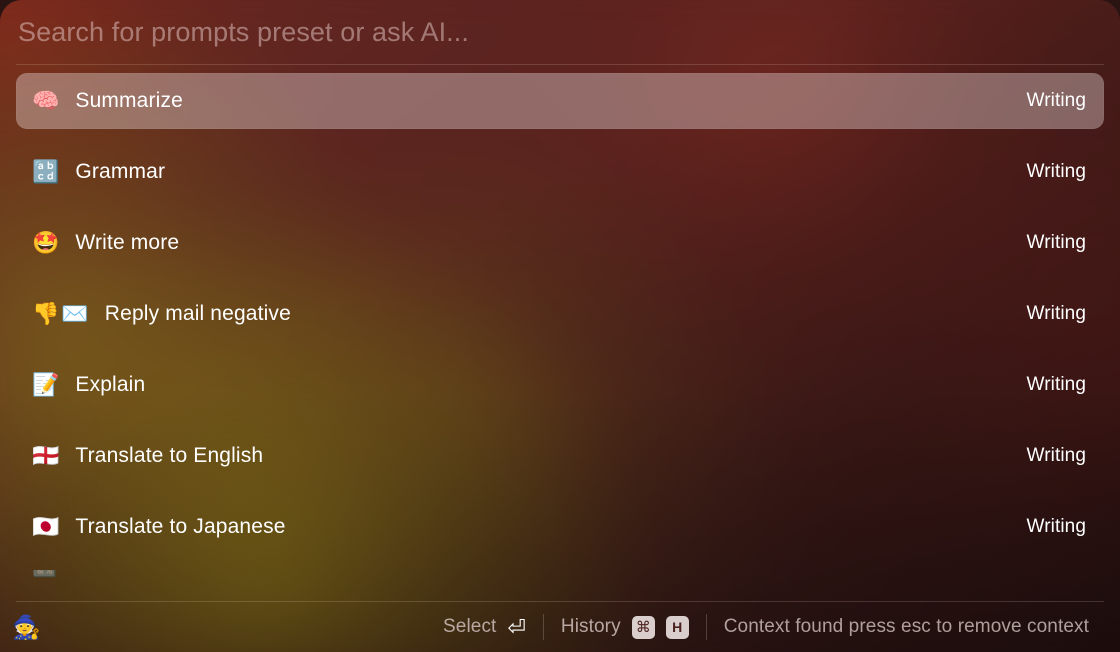 The height and width of the screenshot is (652, 1120). What do you see at coordinates (643, 627) in the screenshot?
I see `command-key-icon: ⌘` at bounding box center [643, 627].